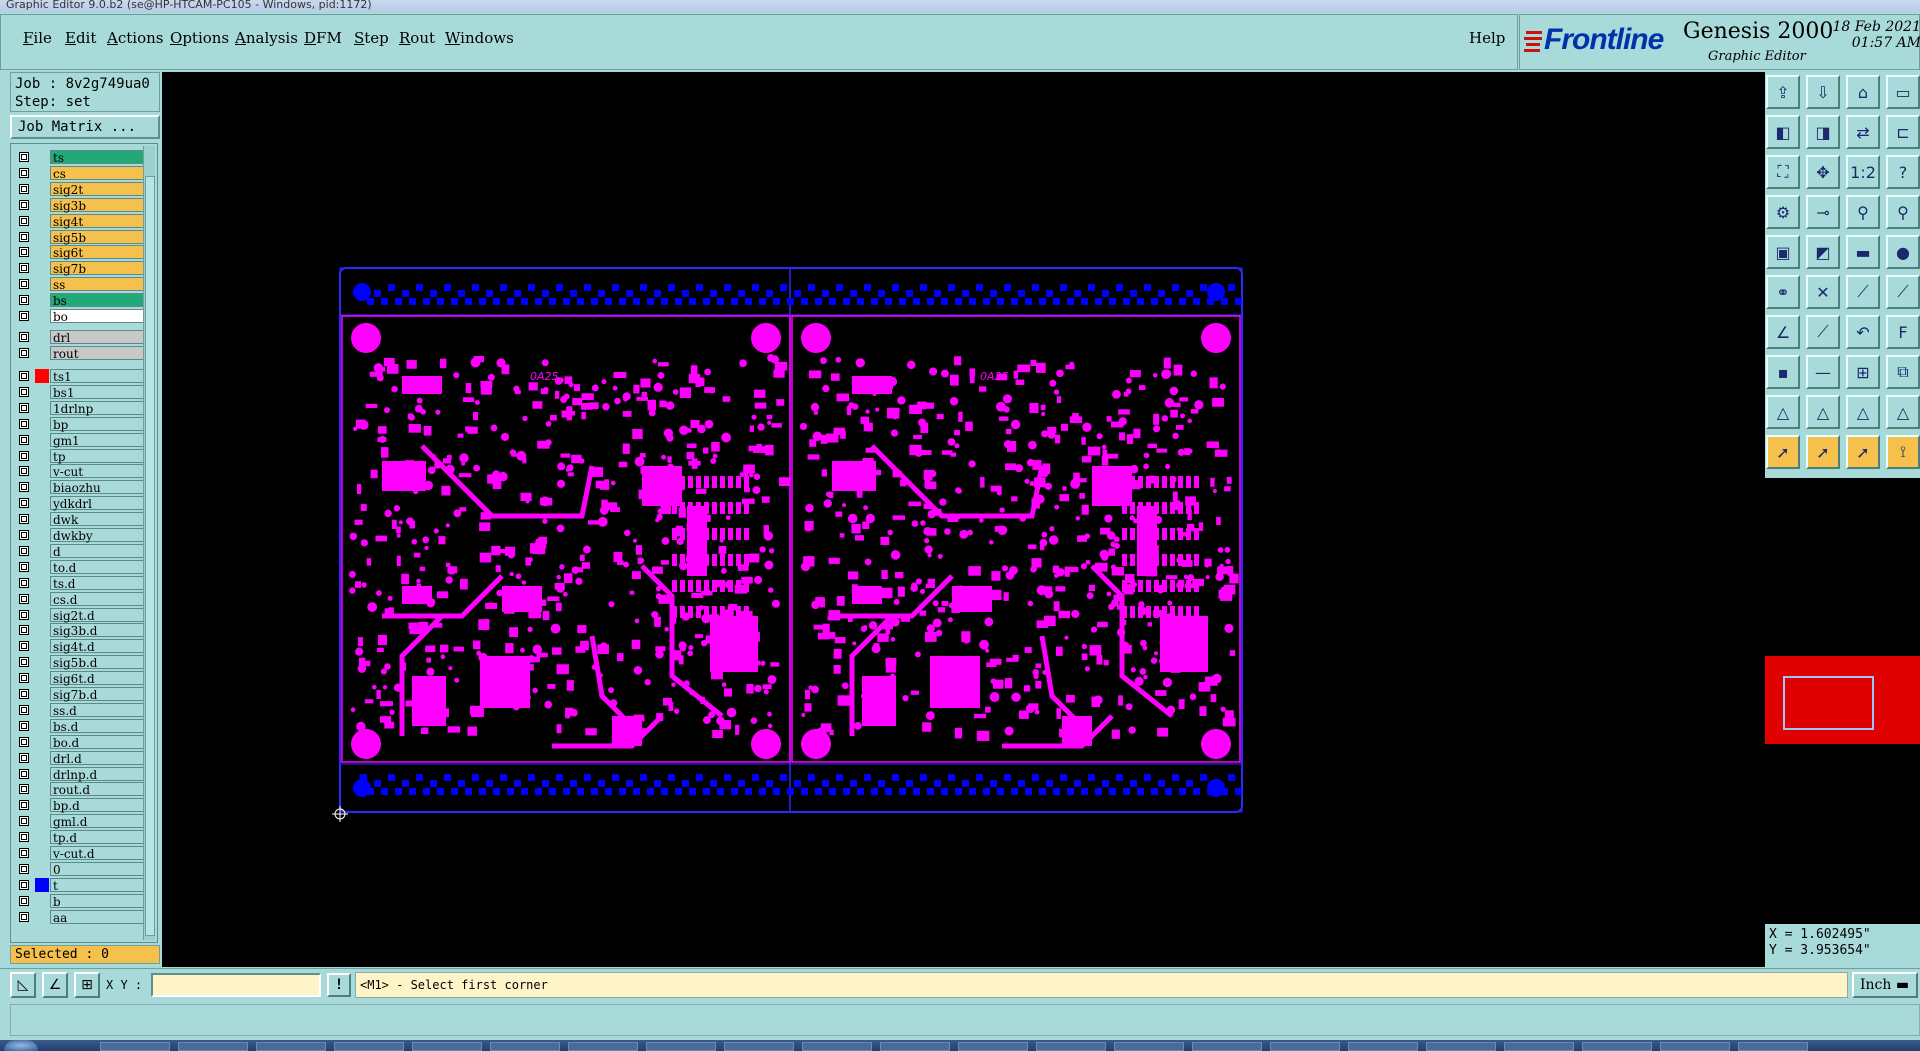 The width and height of the screenshot is (1920, 1051). I want to click on layer-name: bo.d, so click(97, 742).